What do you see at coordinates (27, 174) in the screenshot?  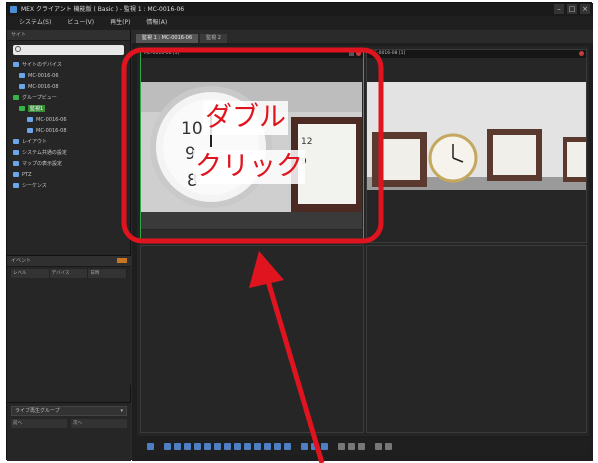 I see `tree-item-label: PTZ` at bounding box center [27, 174].